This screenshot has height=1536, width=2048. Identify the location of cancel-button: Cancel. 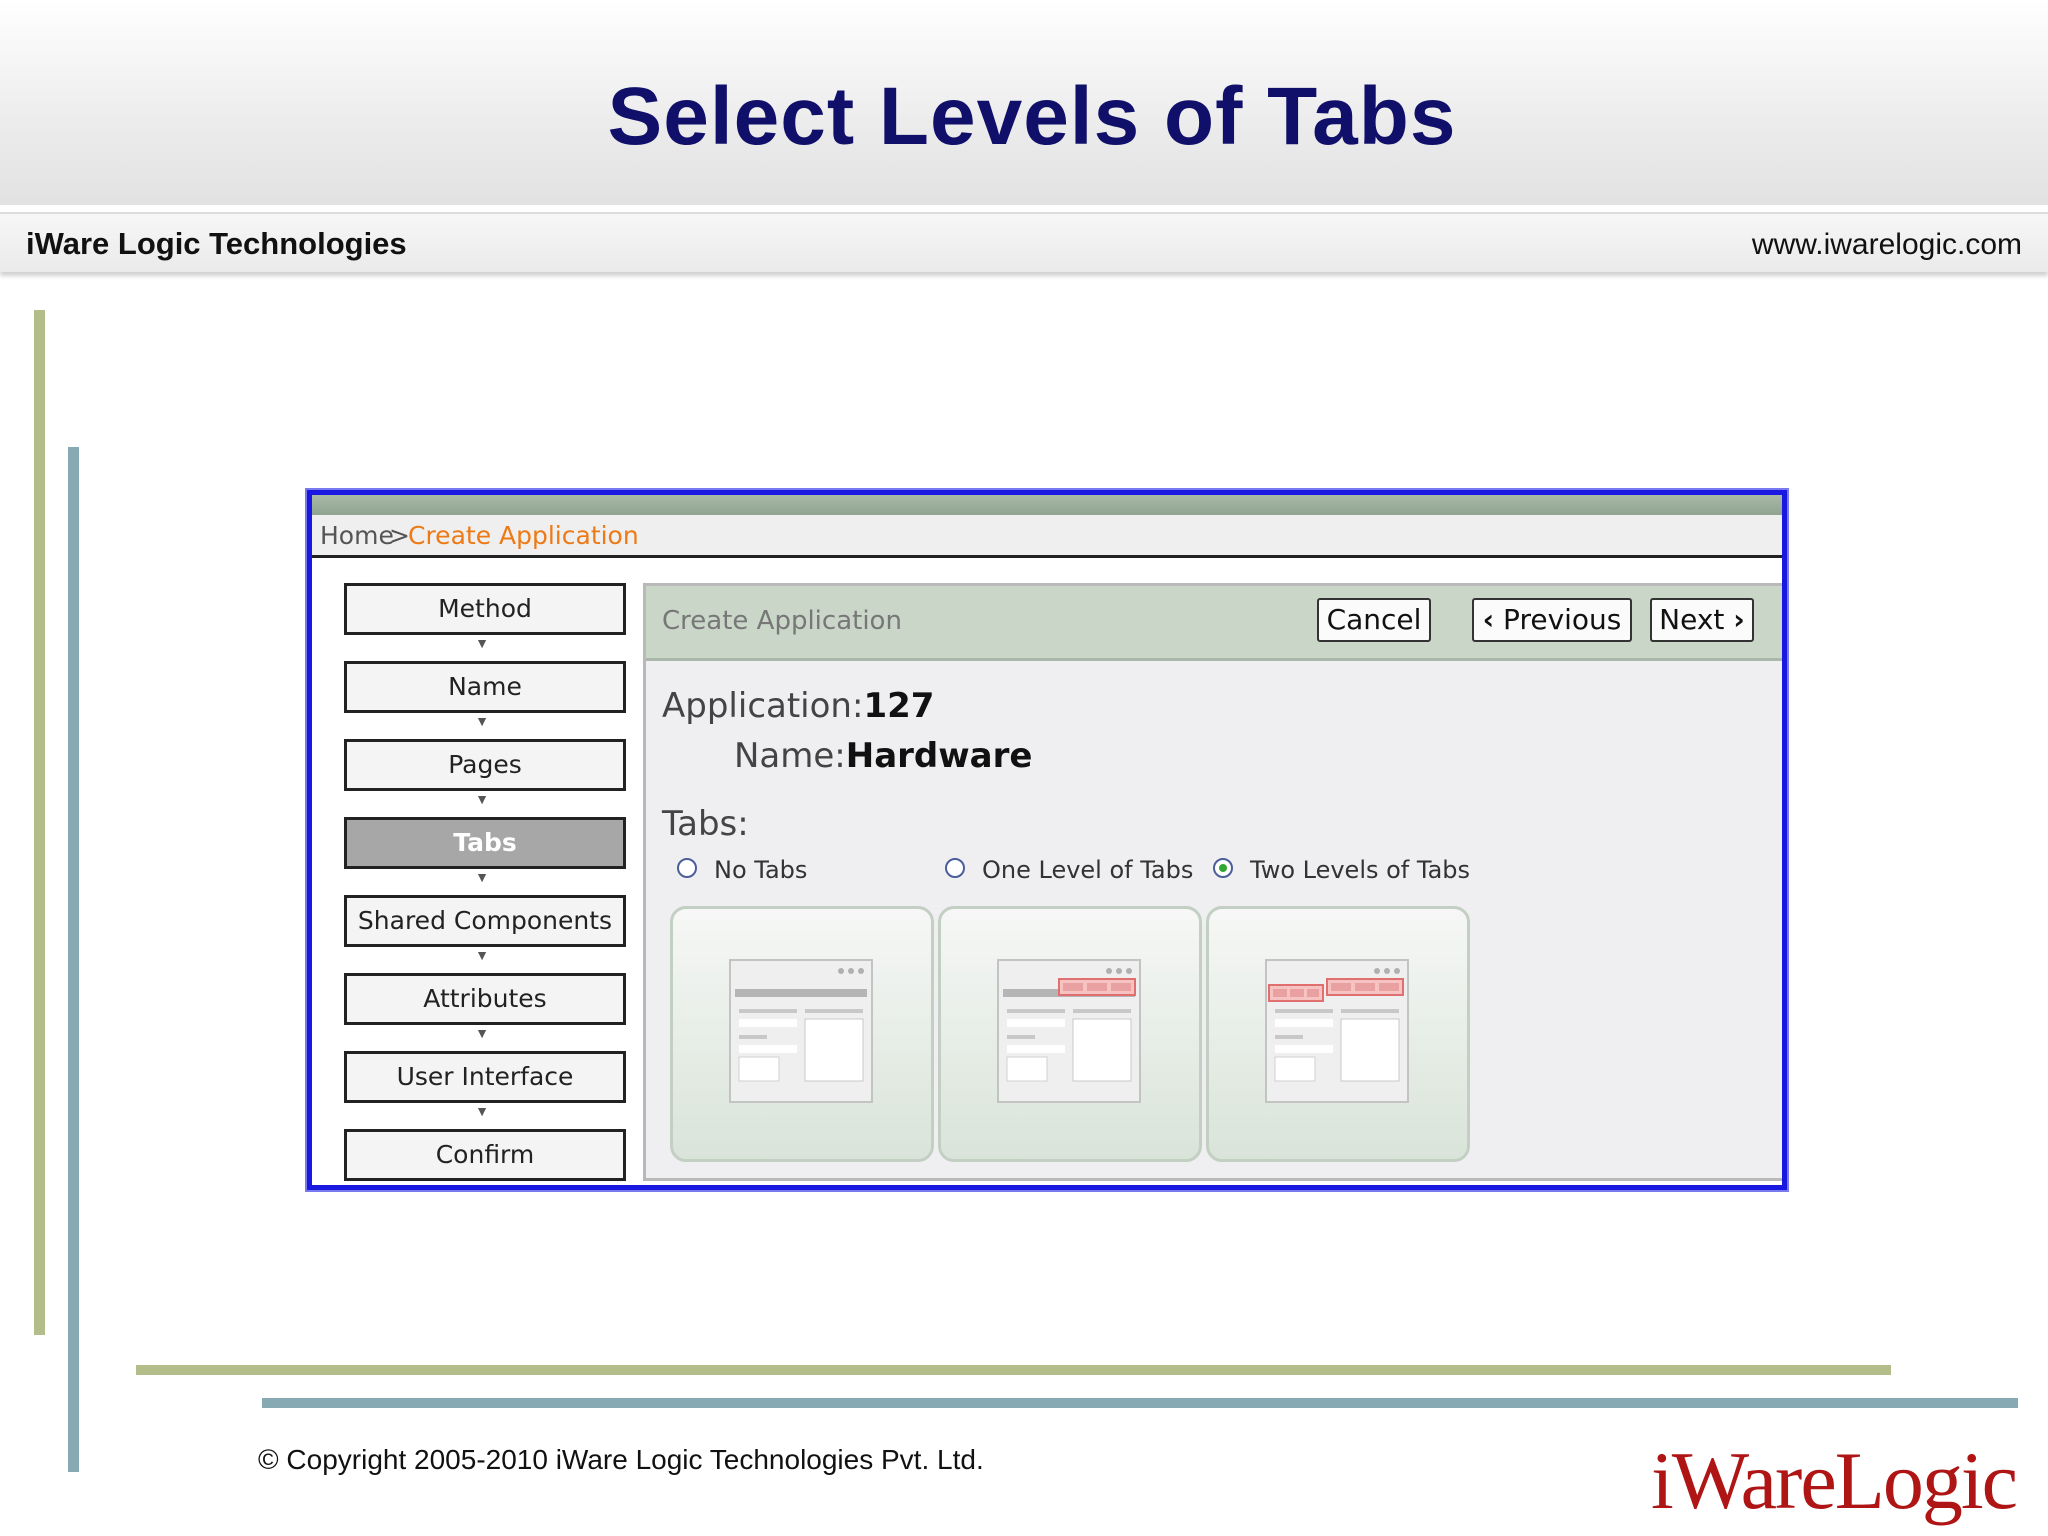
(1374, 620).